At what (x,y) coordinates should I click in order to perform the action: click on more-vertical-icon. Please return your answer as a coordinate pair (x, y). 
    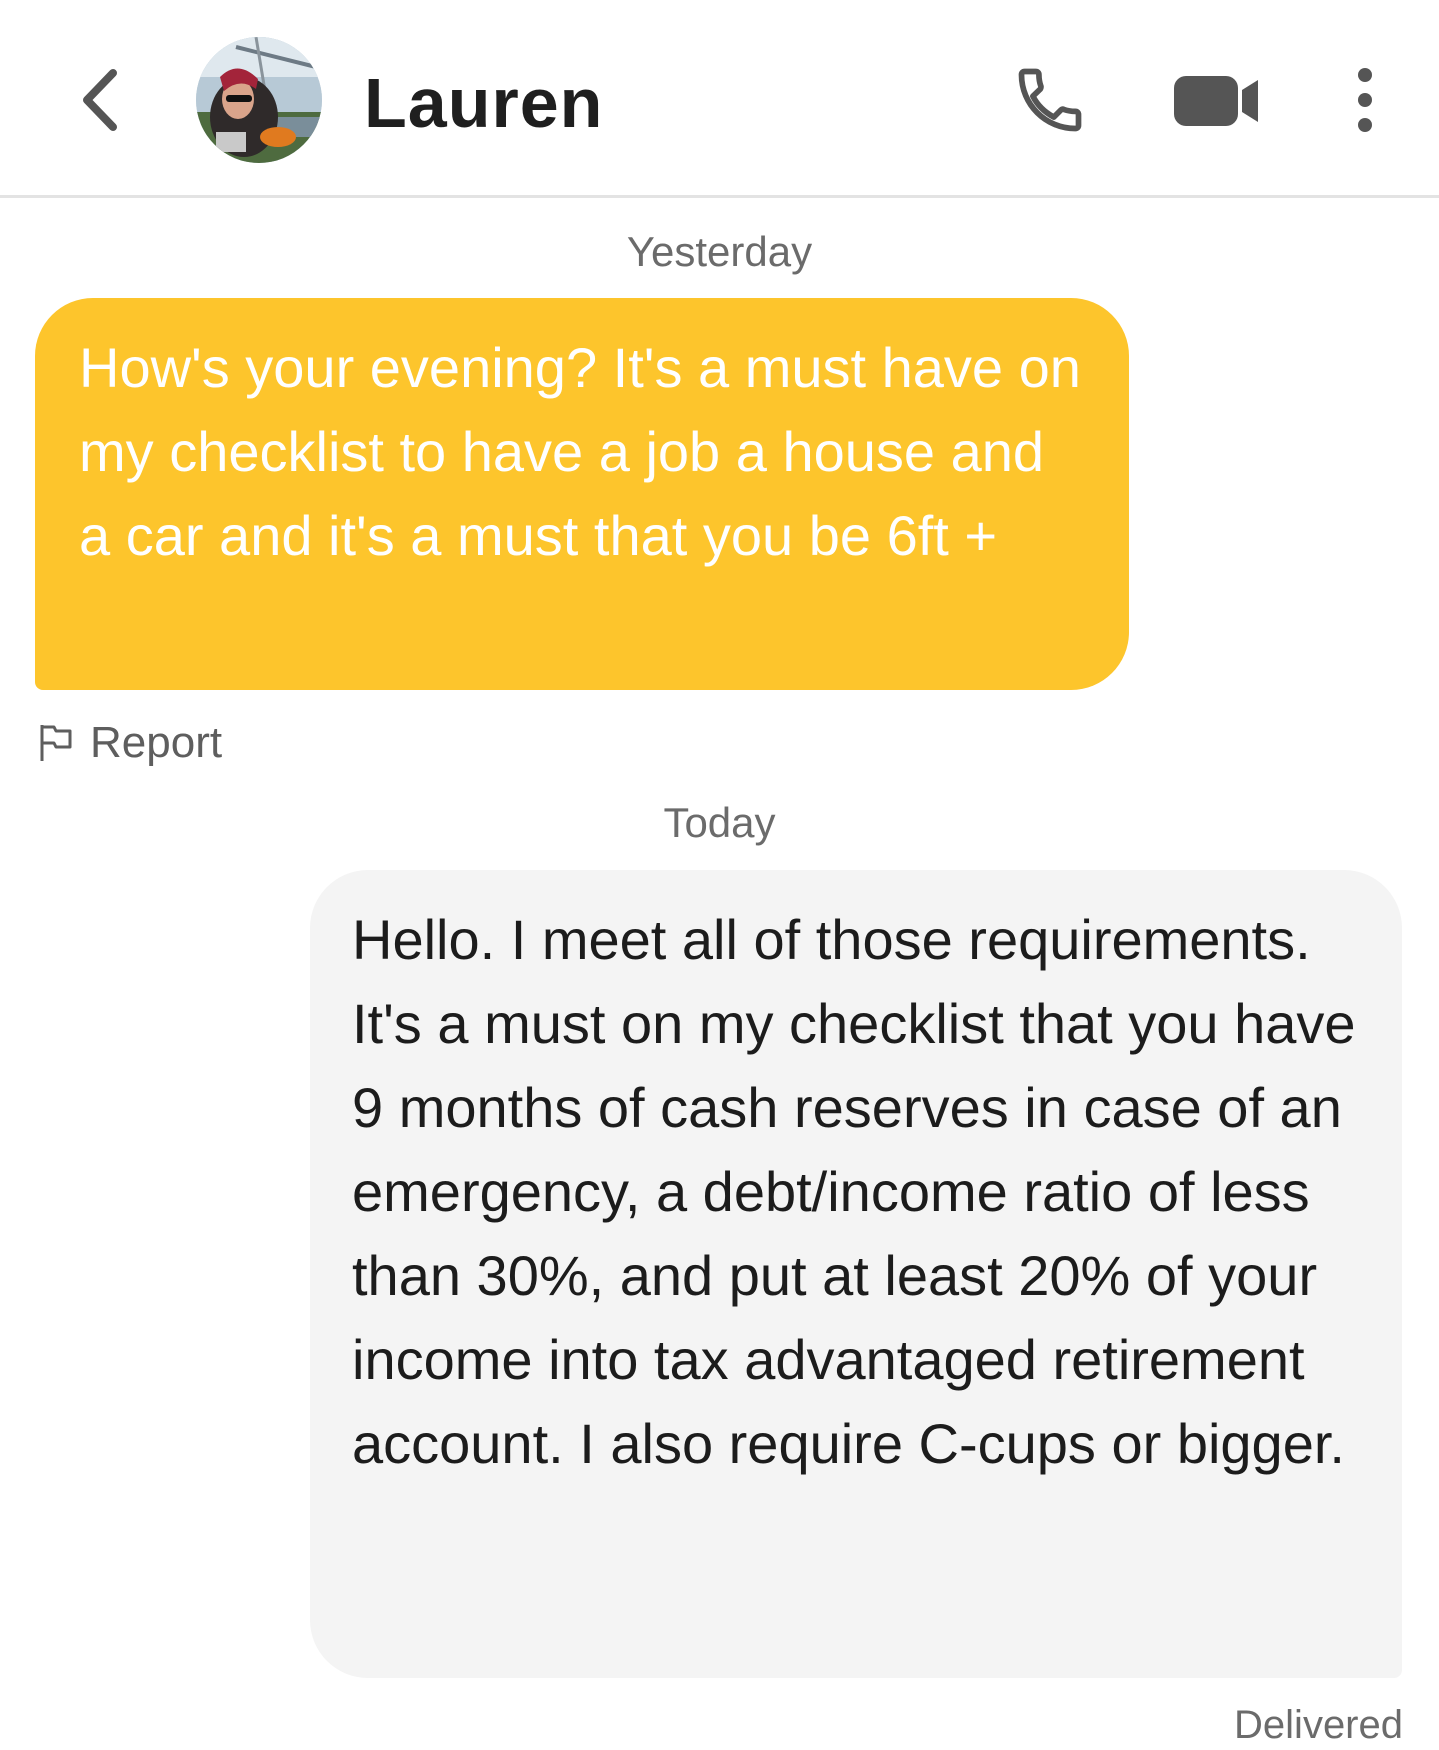
    Looking at the image, I should click on (1365, 100).